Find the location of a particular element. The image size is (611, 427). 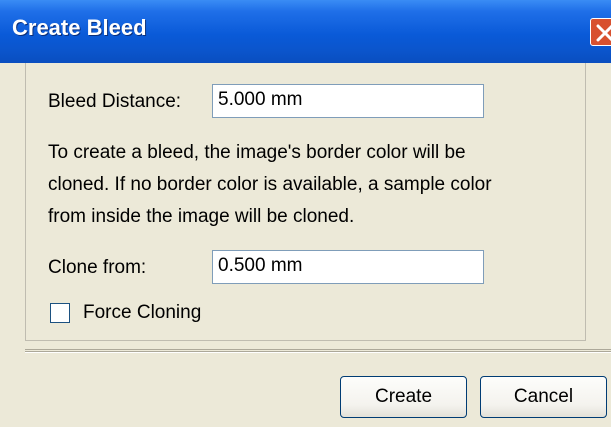

clone-from-input: 0.500 mm is located at coordinates (348, 267).